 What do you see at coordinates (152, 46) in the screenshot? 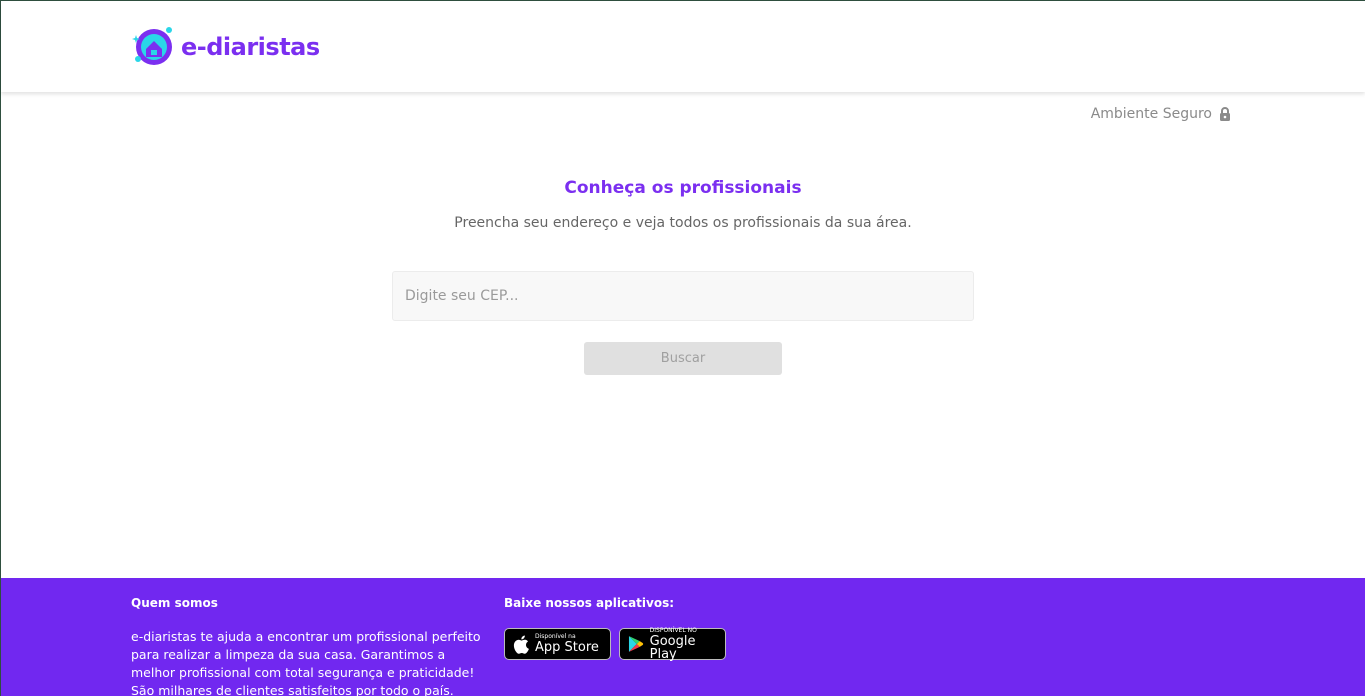
I see `logo-icon` at bounding box center [152, 46].